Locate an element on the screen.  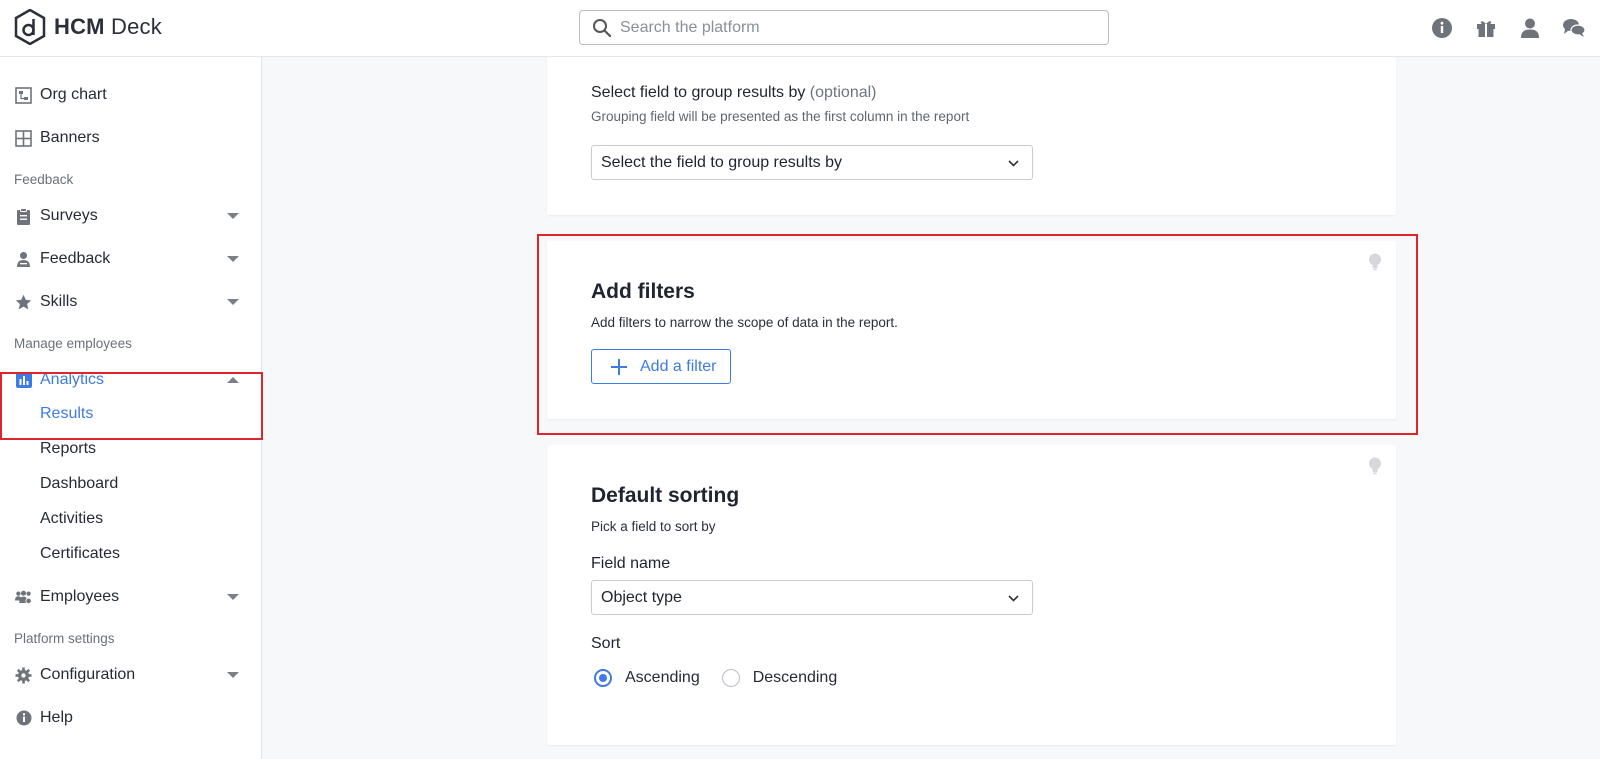
sidebar-item-employees: Employees is located at coordinates (131, 597).